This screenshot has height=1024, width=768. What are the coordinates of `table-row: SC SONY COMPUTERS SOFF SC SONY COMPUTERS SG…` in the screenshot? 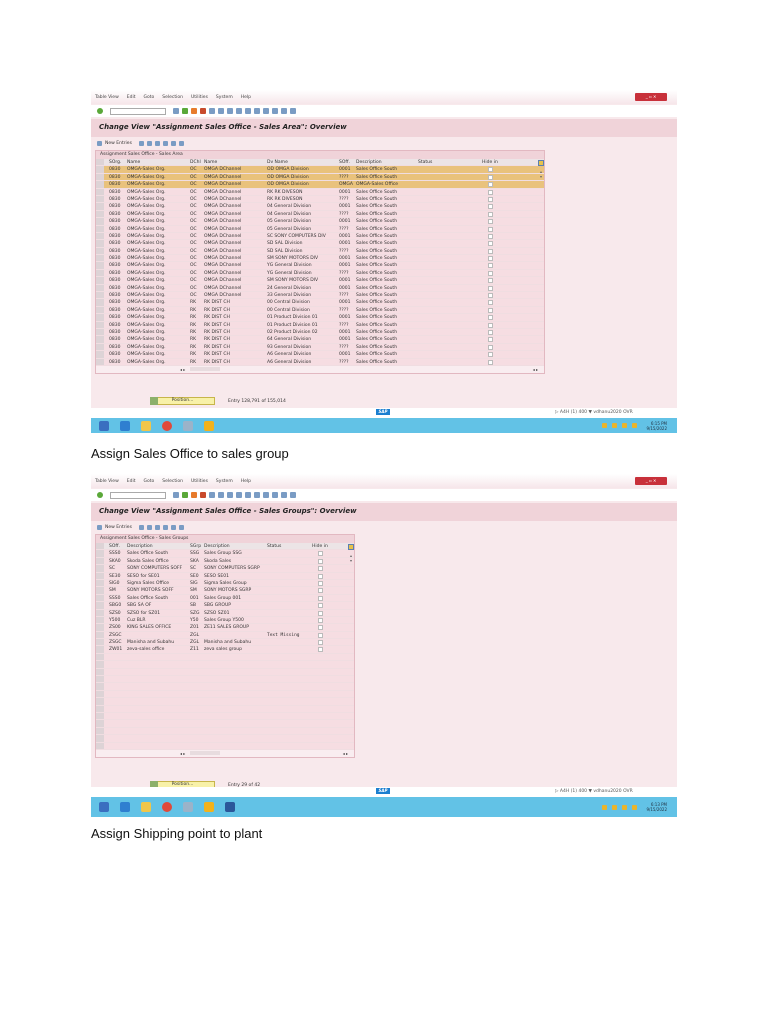 It's located at (225, 569).